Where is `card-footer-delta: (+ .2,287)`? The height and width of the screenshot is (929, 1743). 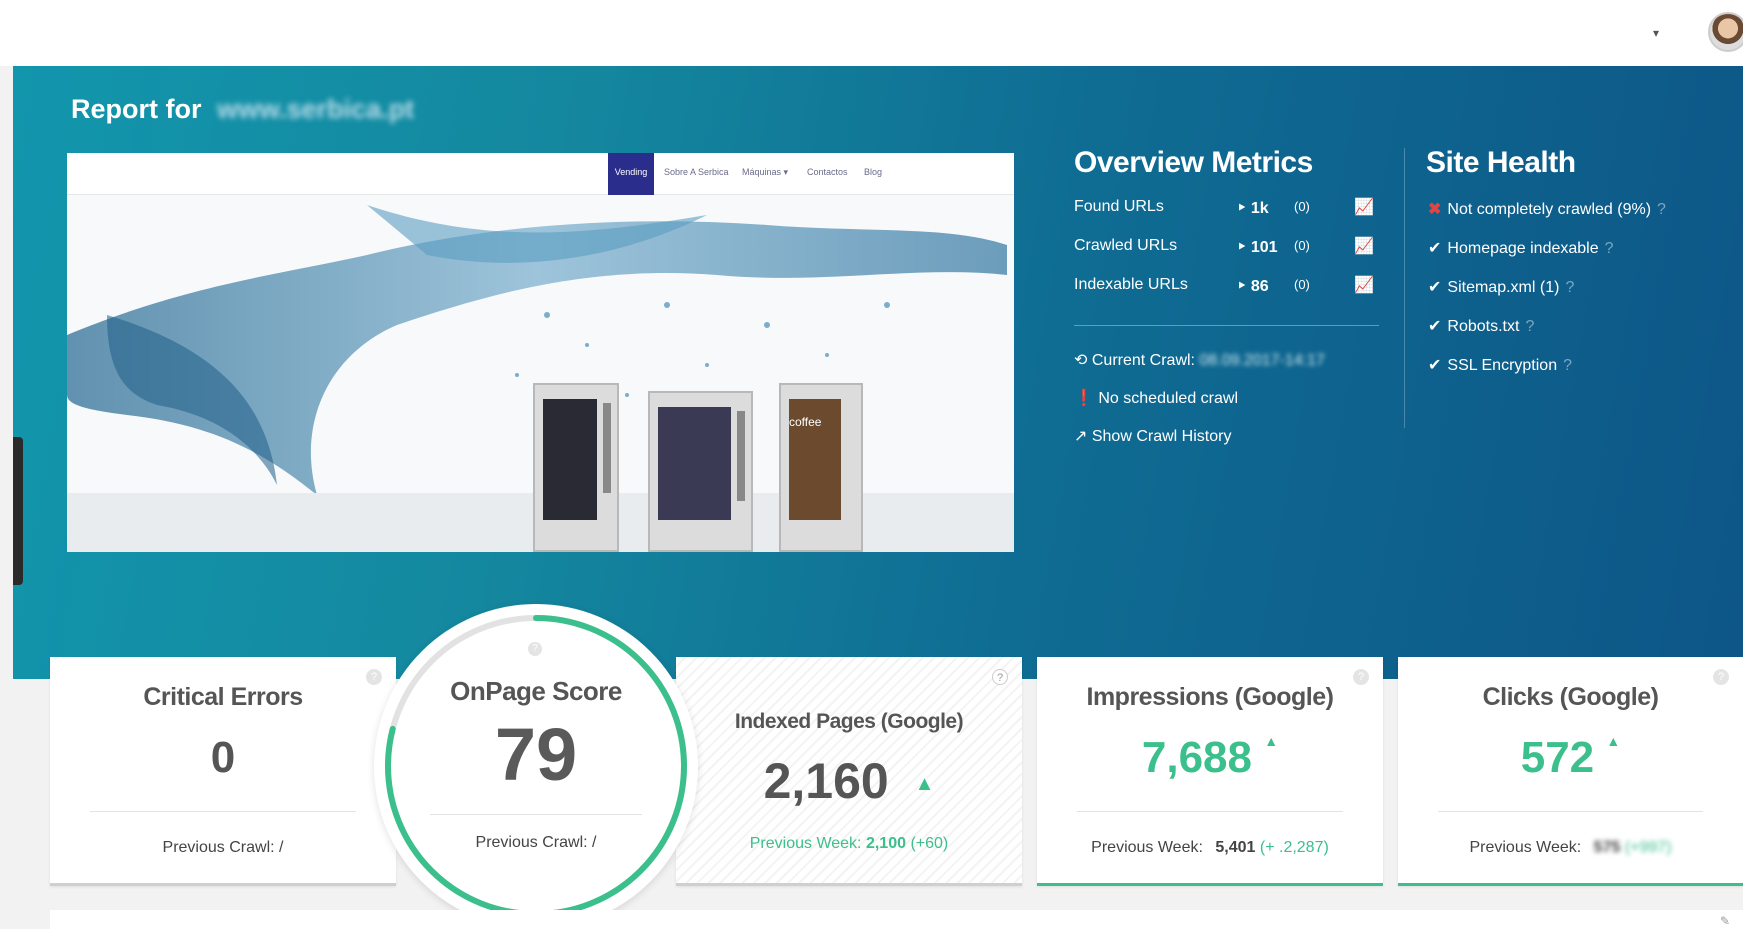 card-footer-delta: (+ .2,287) is located at coordinates (1294, 847).